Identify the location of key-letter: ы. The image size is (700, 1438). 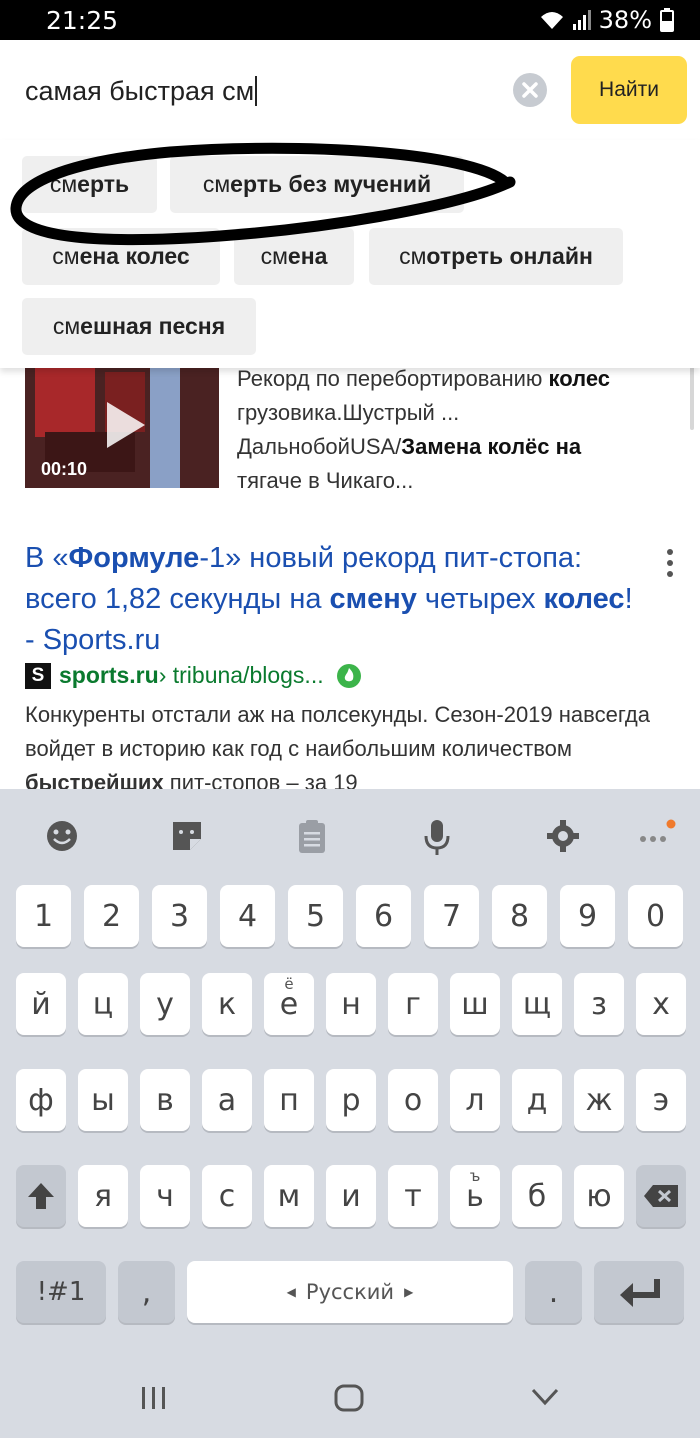
(103, 1100).